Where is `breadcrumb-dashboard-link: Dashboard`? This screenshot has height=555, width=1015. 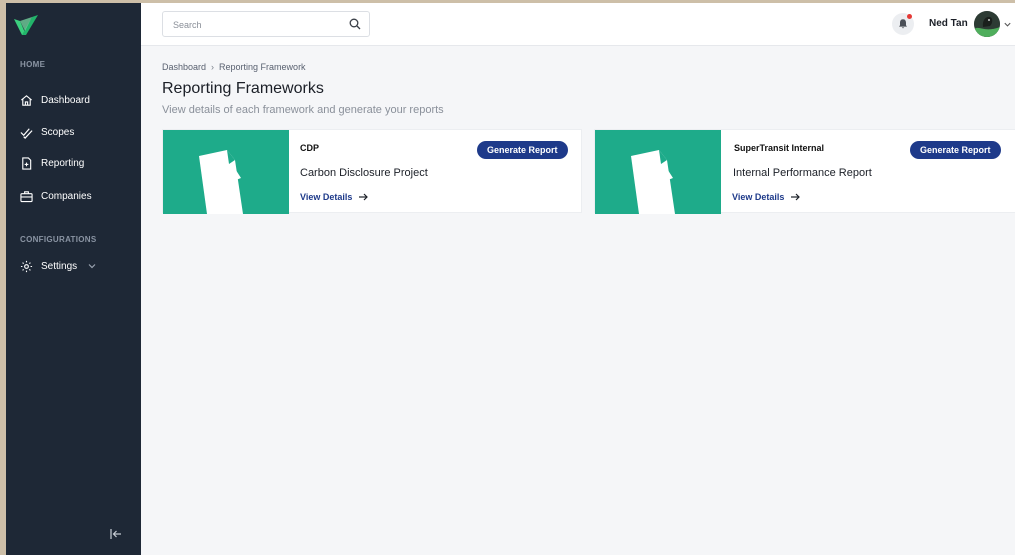 breadcrumb-dashboard-link: Dashboard is located at coordinates (184, 67).